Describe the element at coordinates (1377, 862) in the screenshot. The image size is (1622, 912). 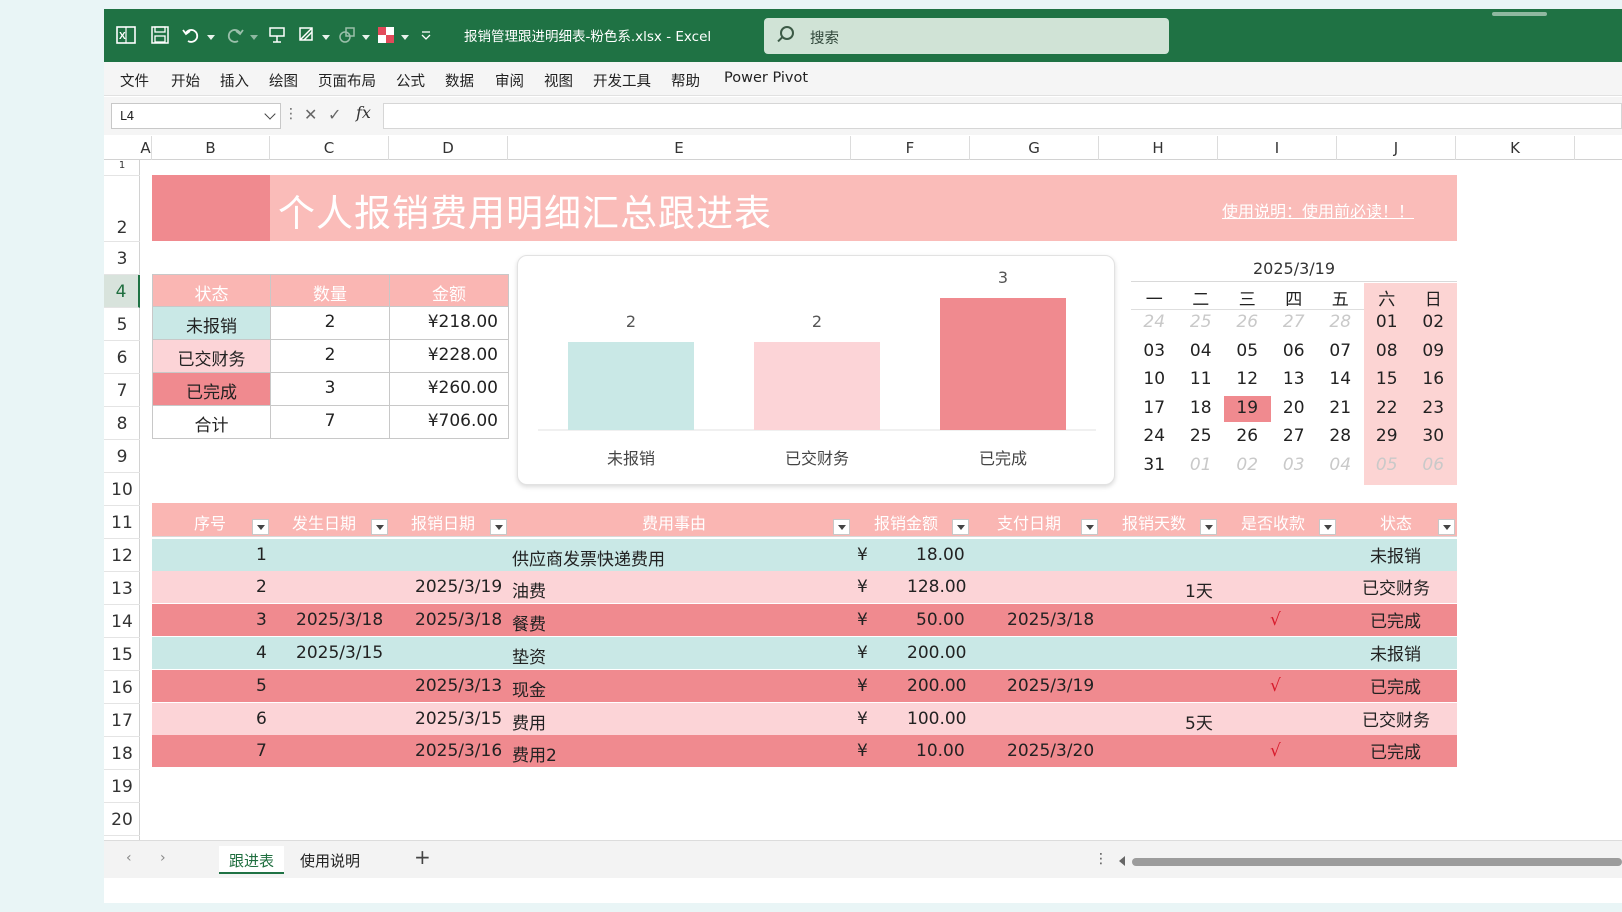
I see `horizontal-scrollbar` at that location.